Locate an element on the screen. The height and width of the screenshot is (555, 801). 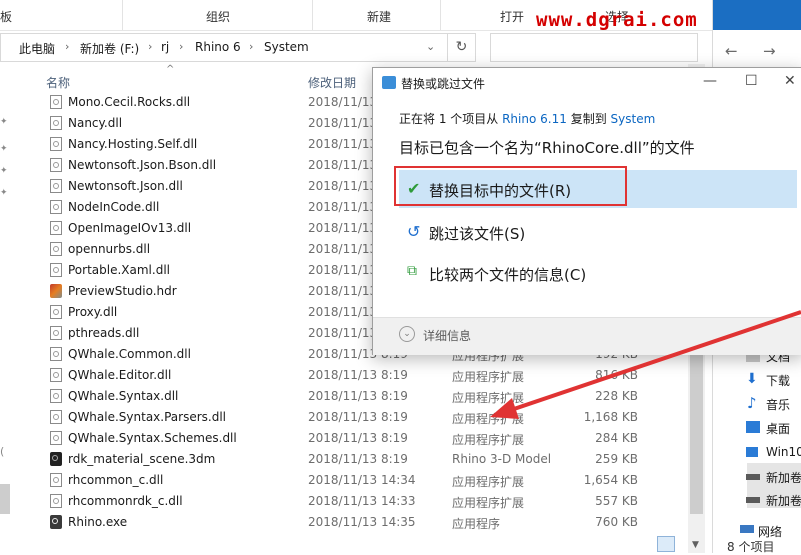
annotation-arrow-head is located at coordinates (504, 408).